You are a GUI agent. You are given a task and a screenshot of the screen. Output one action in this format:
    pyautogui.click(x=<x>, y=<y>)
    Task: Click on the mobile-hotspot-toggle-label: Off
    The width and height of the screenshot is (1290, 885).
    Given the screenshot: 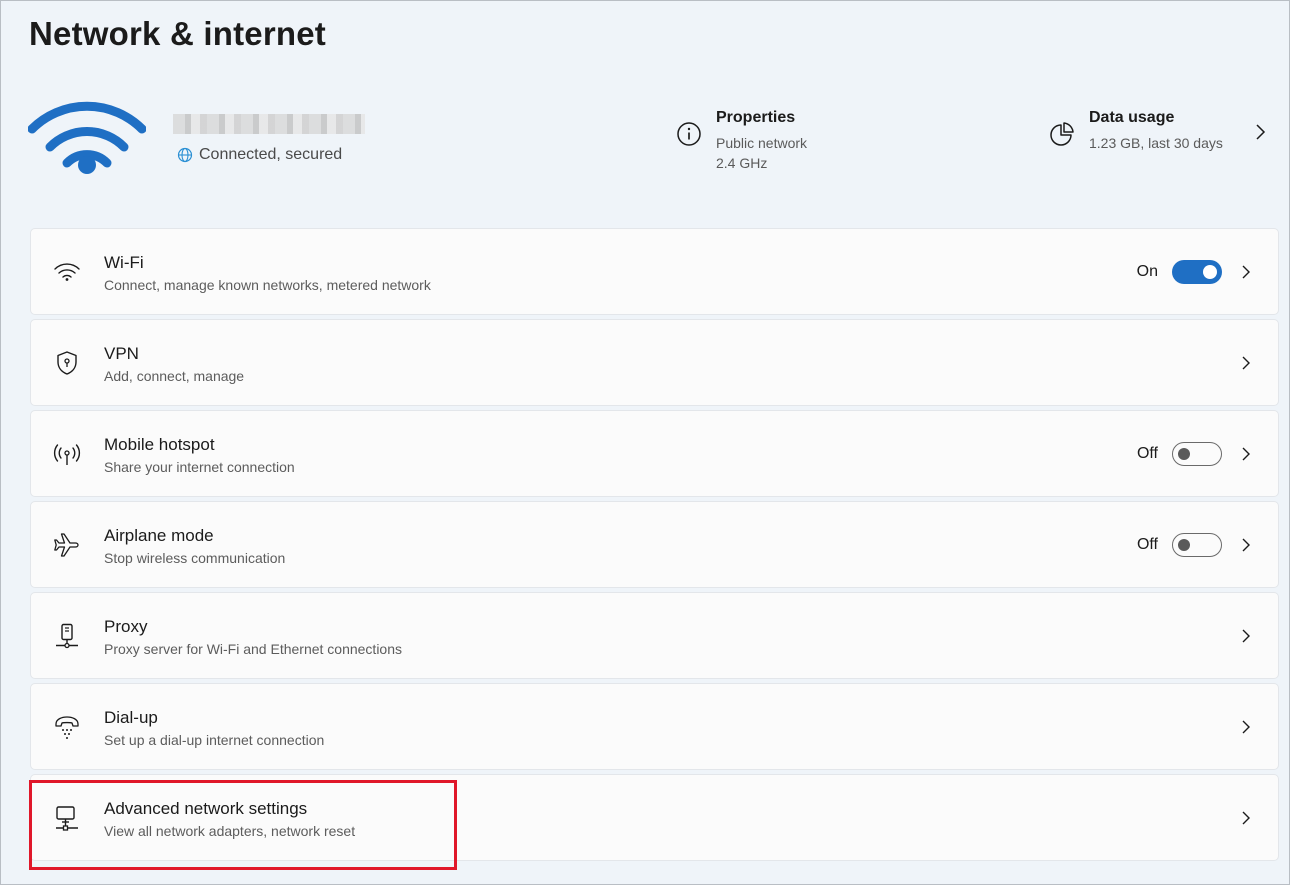 What is the action you would take?
    pyautogui.click(x=1147, y=453)
    